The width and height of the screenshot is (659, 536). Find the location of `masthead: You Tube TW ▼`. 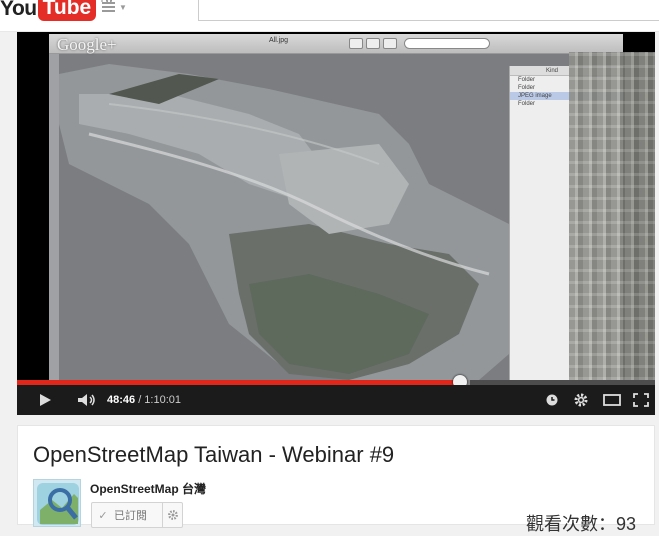

masthead: You Tube TW ▼ is located at coordinates (329, 16).